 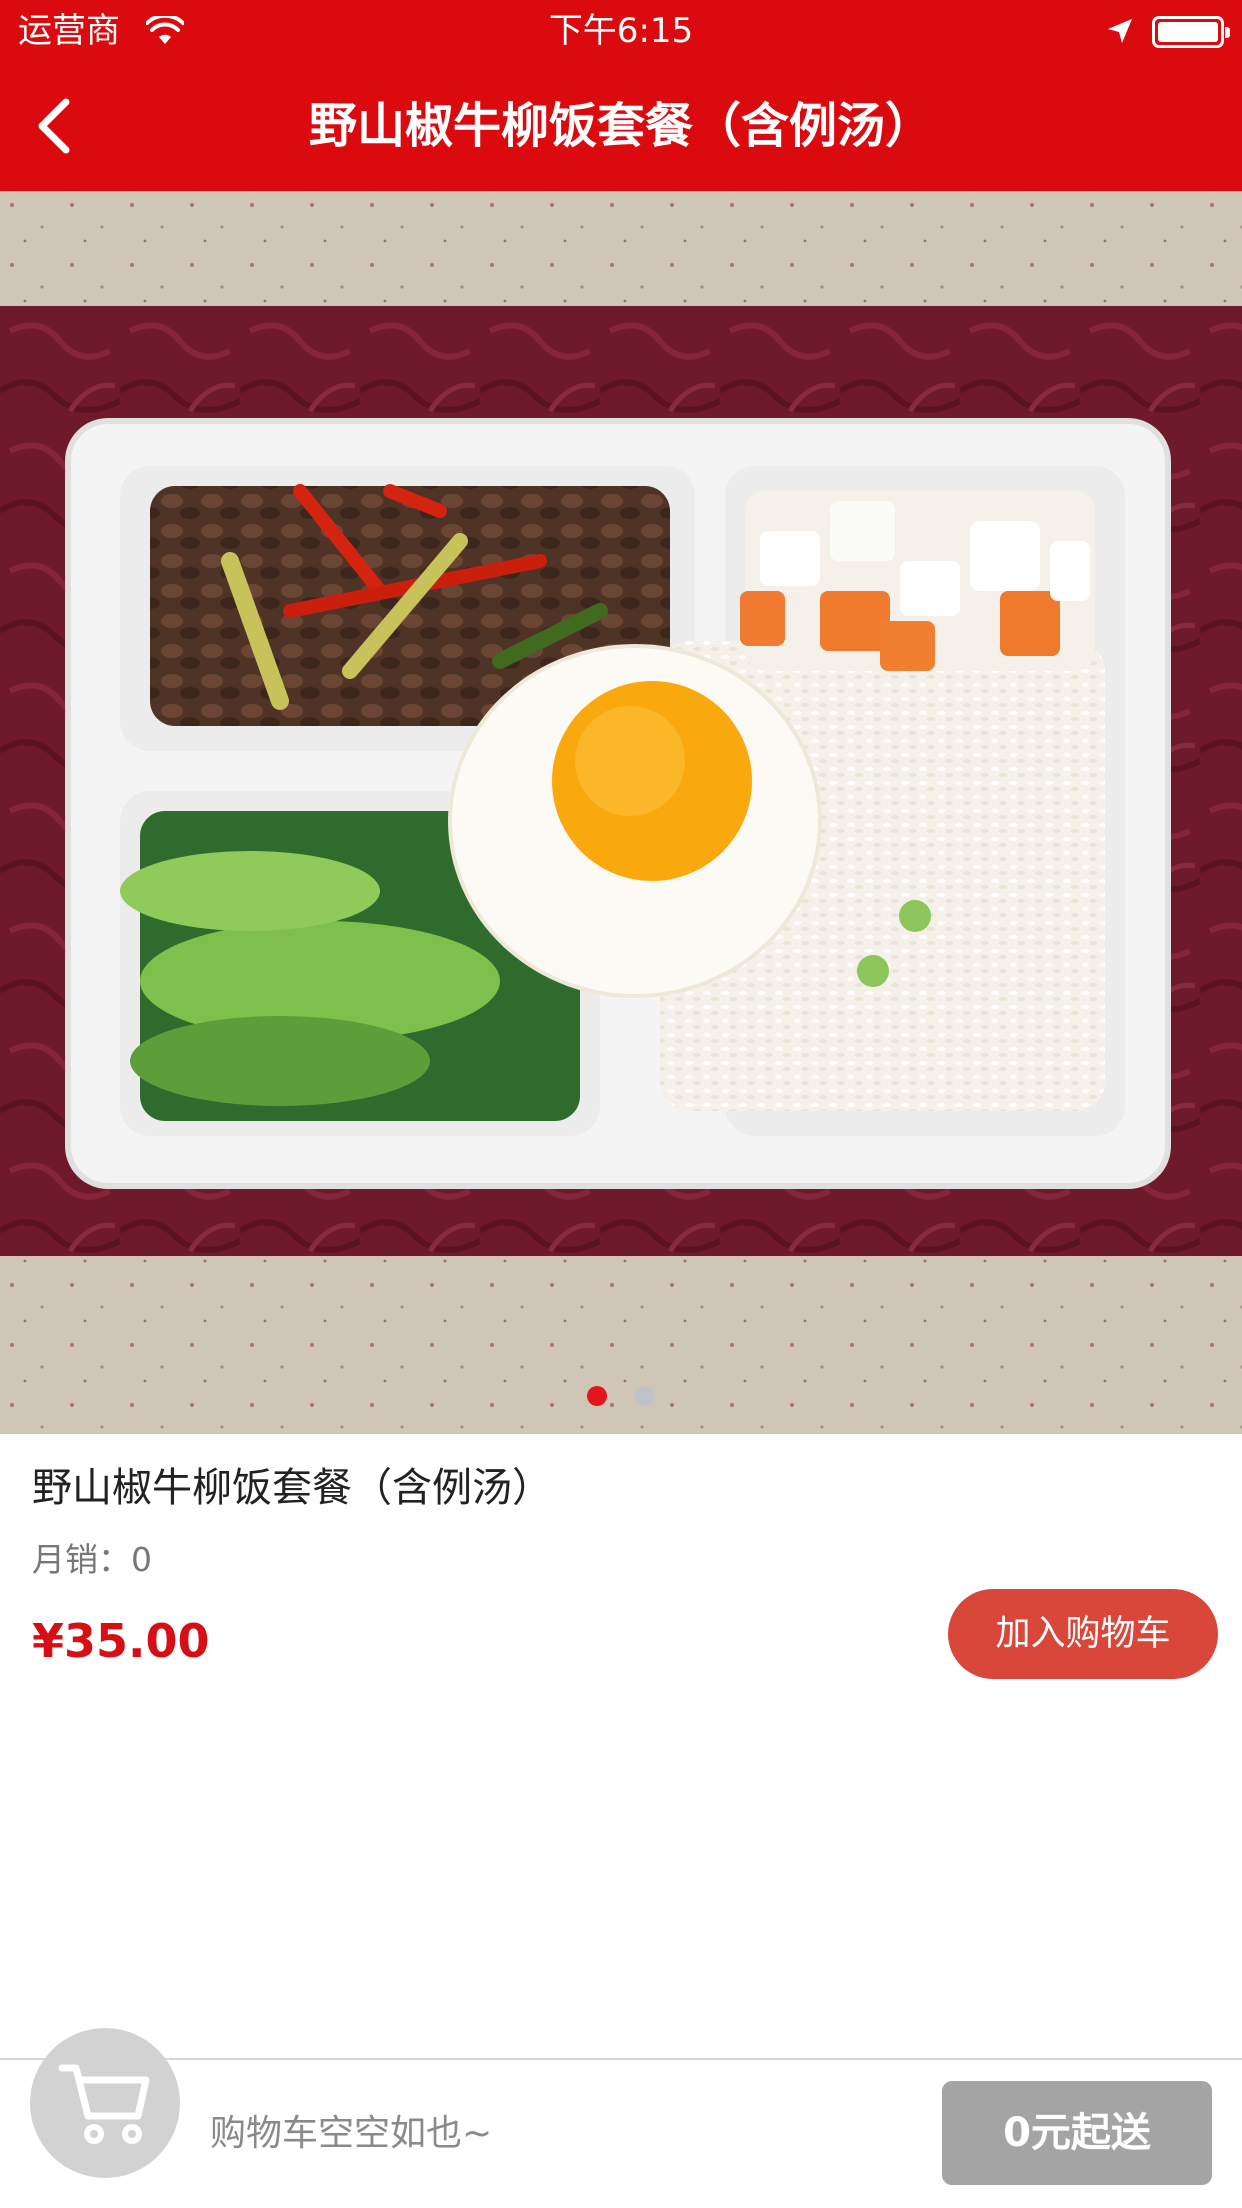 I want to click on status-time: 下午6:15, so click(x=621, y=31).